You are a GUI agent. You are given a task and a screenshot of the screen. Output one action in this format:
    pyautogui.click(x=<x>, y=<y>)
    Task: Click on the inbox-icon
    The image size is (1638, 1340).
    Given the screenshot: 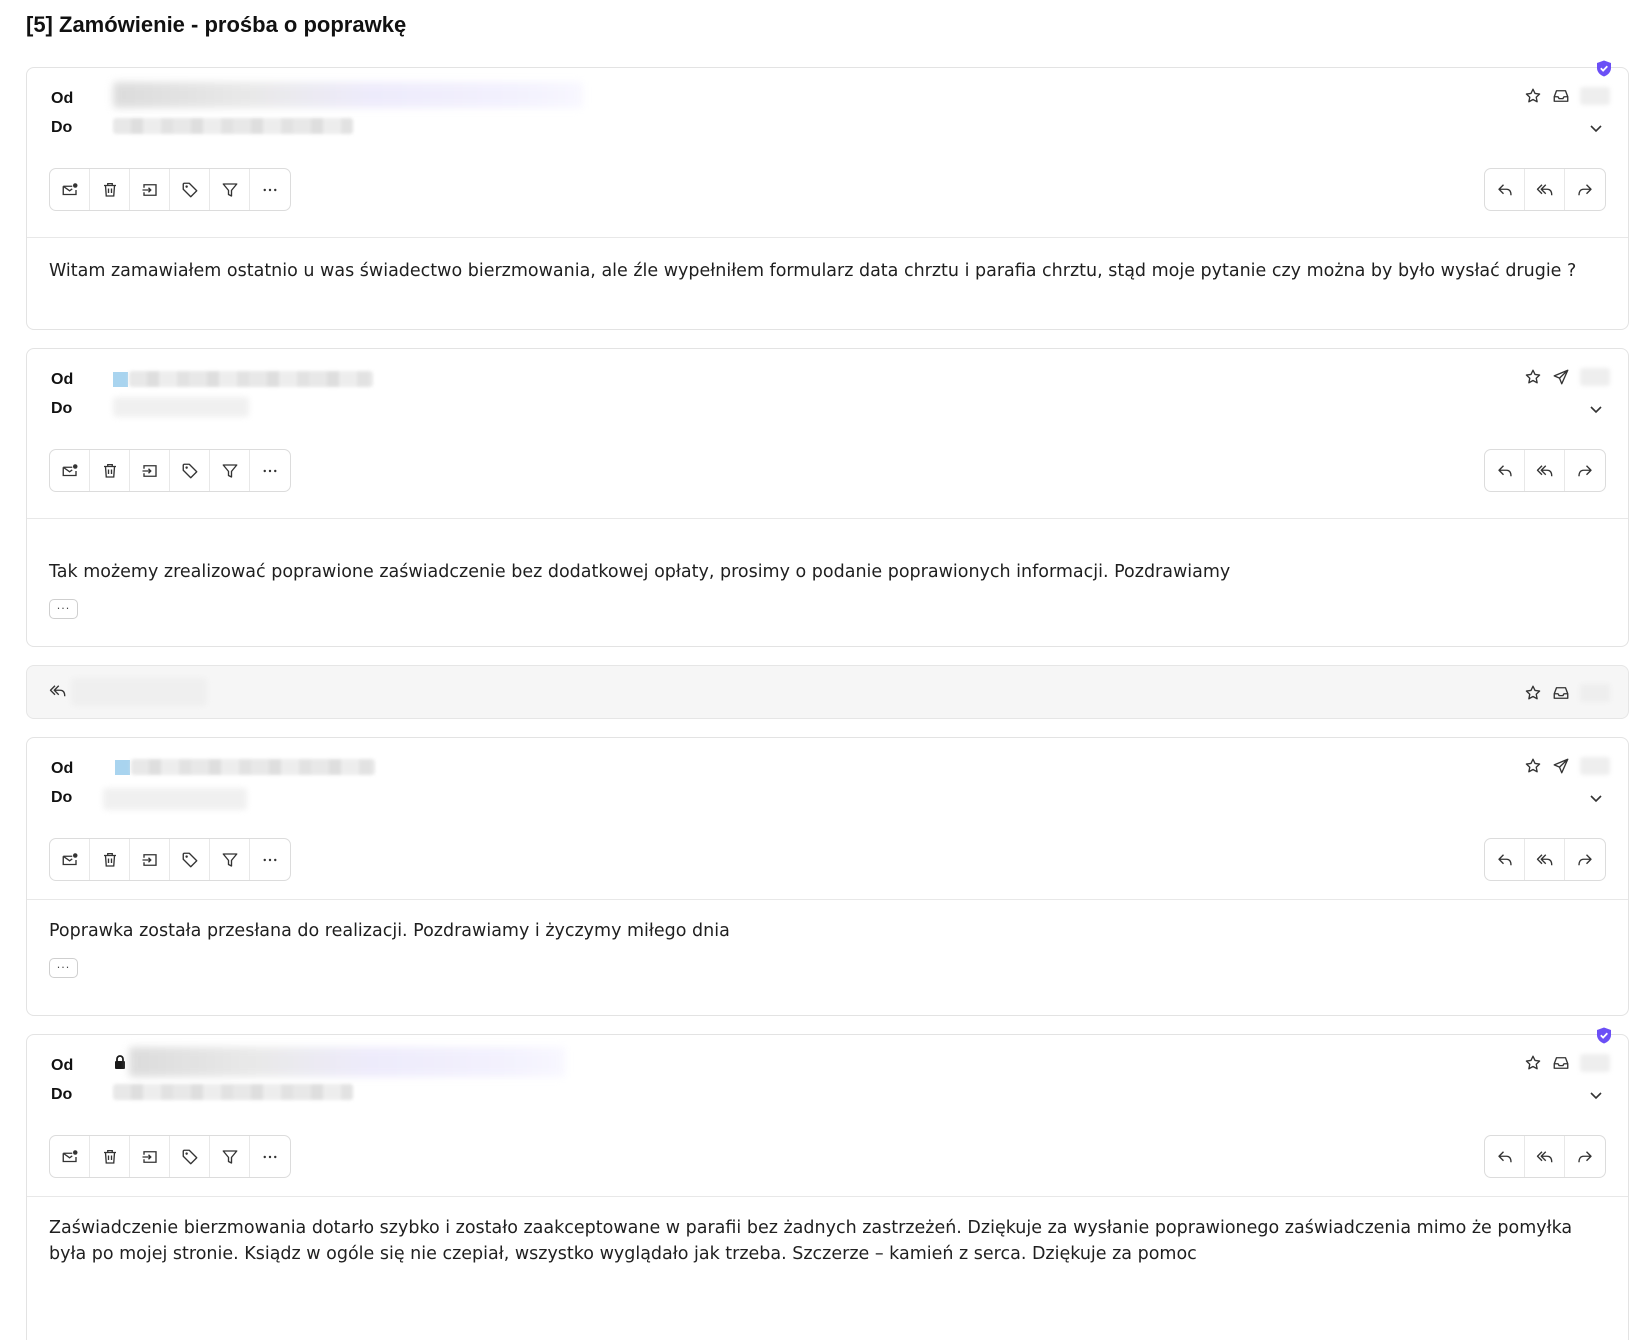 What is the action you would take?
    pyautogui.click(x=1561, y=693)
    